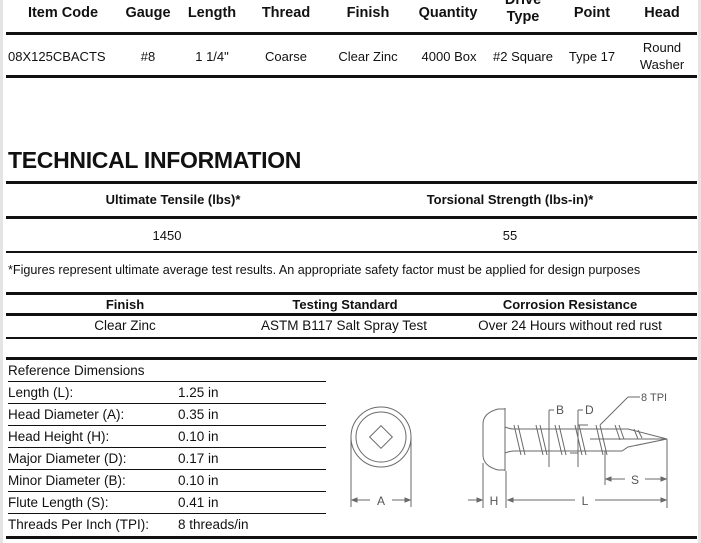  What do you see at coordinates (344, 325) in the screenshot?
I see `value-testing-standard: ASTM B117 Salt Spray Test` at bounding box center [344, 325].